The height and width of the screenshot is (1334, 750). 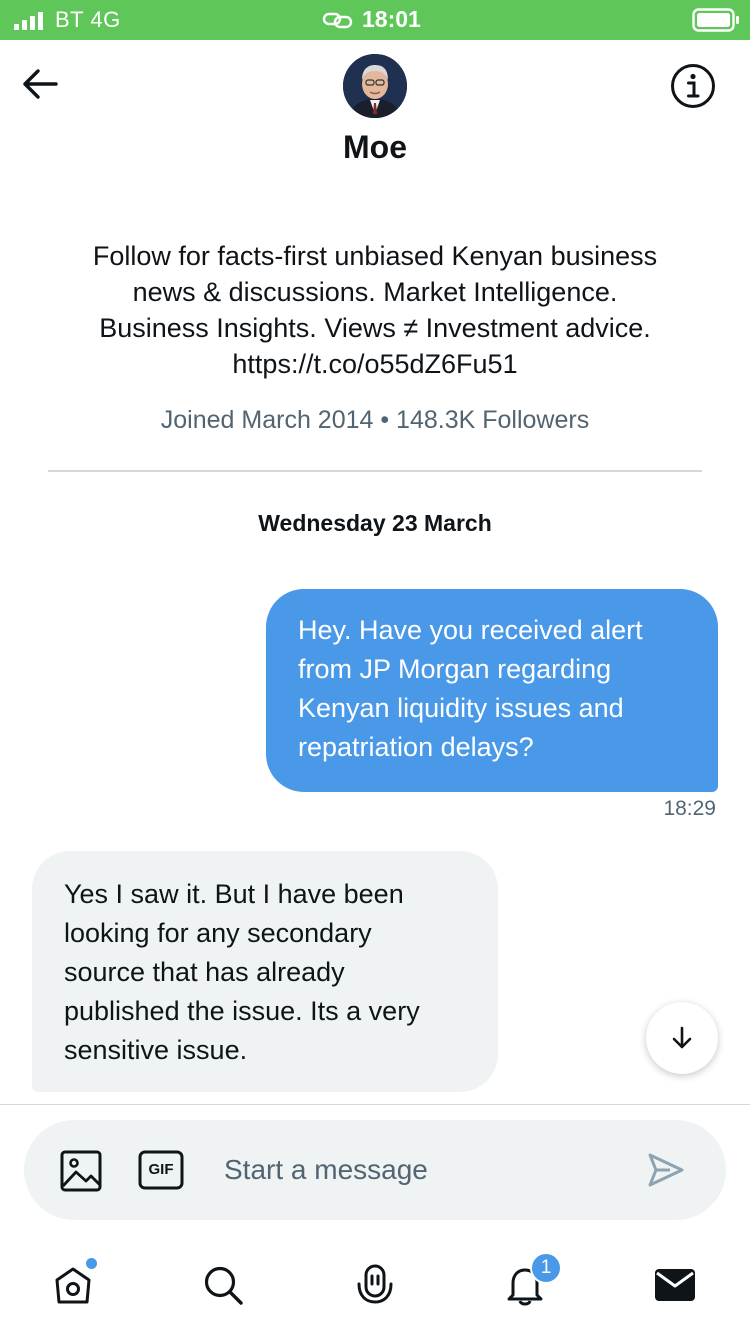 I want to click on bottom-navigation: 1, so click(x=375, y=1287).